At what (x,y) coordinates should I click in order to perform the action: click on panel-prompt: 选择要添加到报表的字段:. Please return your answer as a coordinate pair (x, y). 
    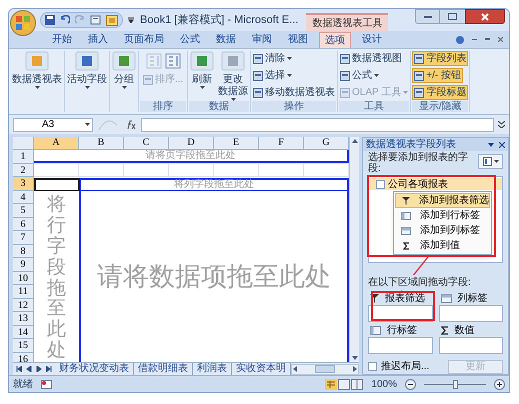
    Looking at the image, I should click on (418, 163).